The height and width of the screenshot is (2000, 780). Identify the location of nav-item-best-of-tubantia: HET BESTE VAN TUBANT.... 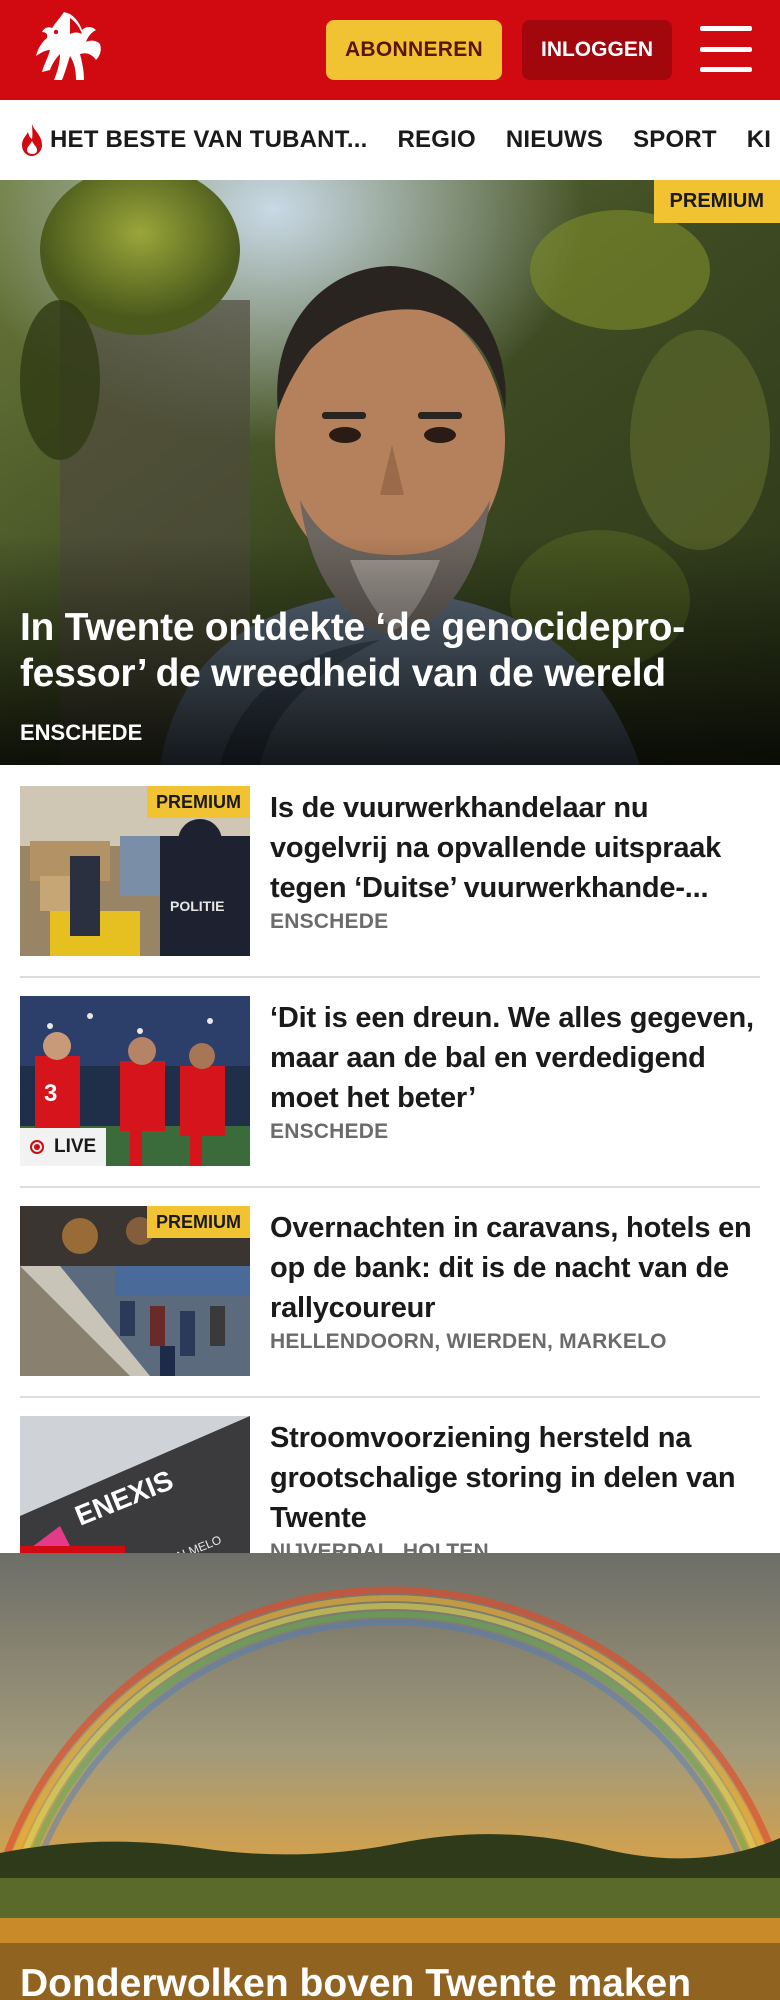
(193, 140).